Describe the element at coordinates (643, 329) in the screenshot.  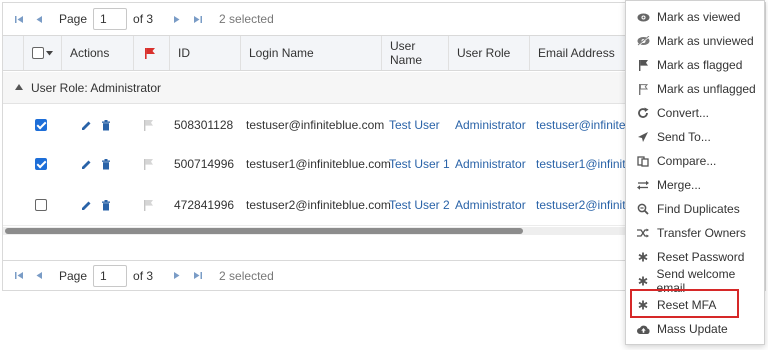
I see `cloud-upload-icon` at that location.